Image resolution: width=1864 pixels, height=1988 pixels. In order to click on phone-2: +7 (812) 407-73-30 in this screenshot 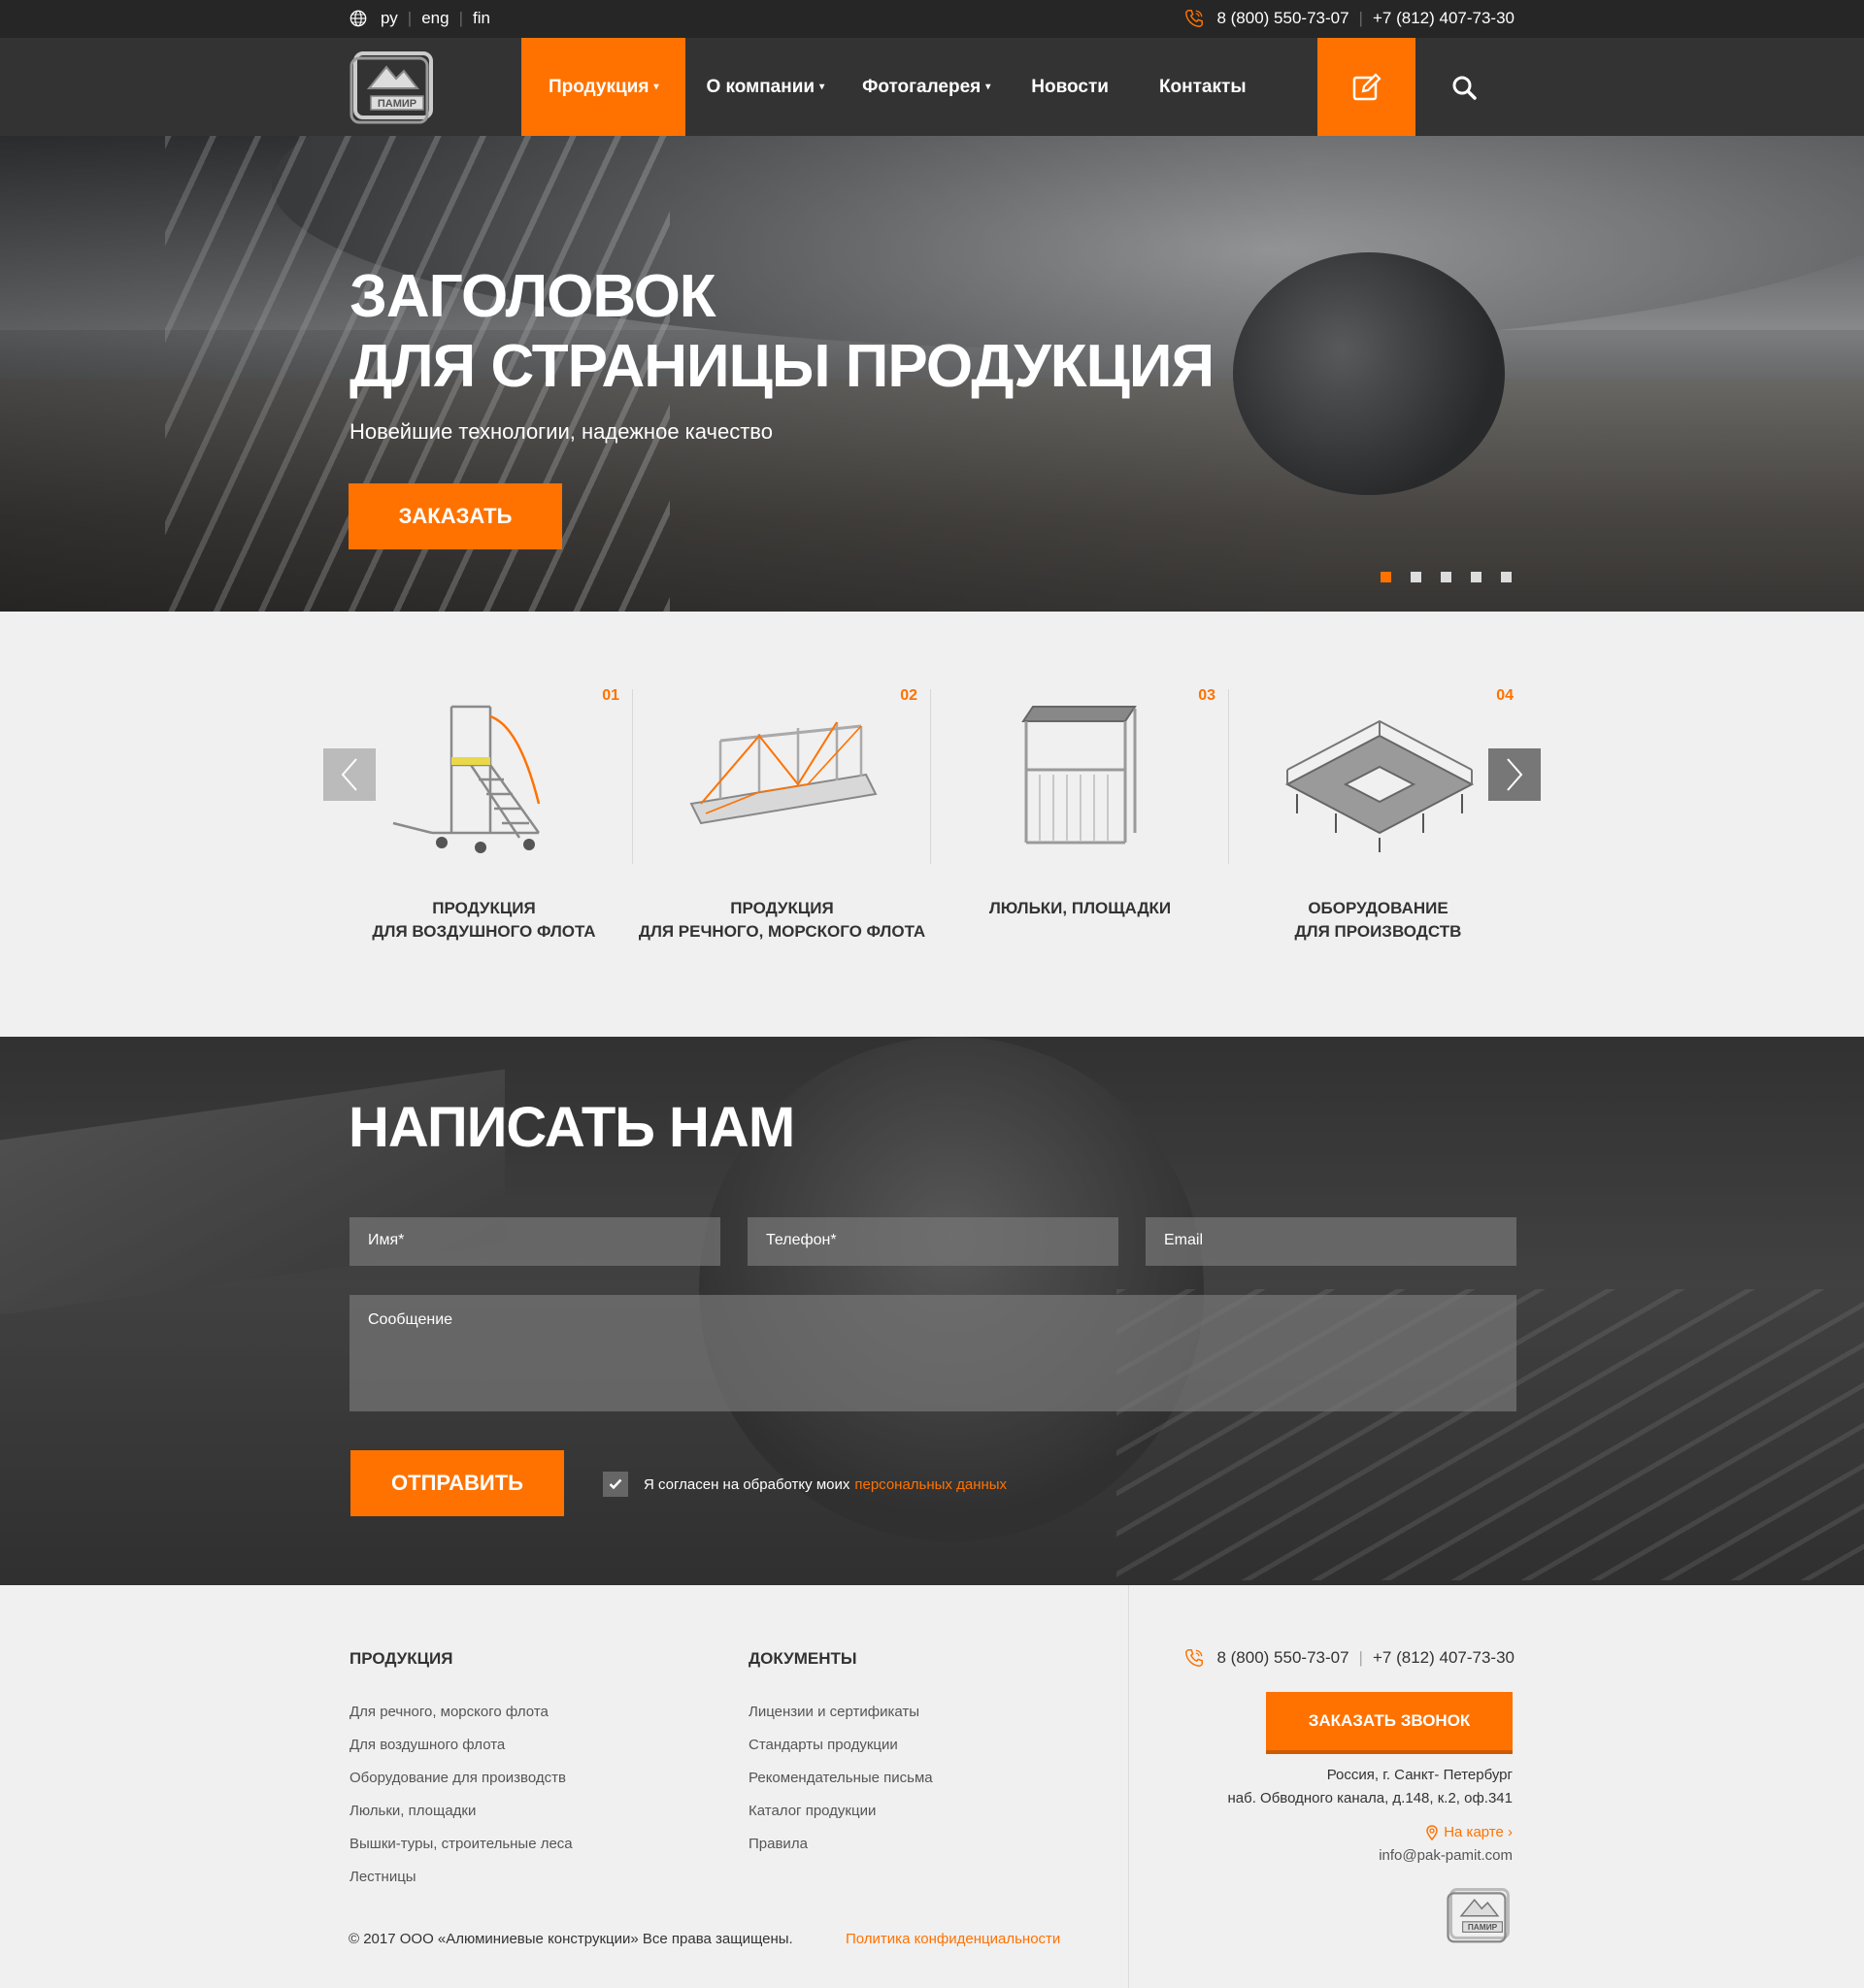, I will do `click(1443, 18)`.